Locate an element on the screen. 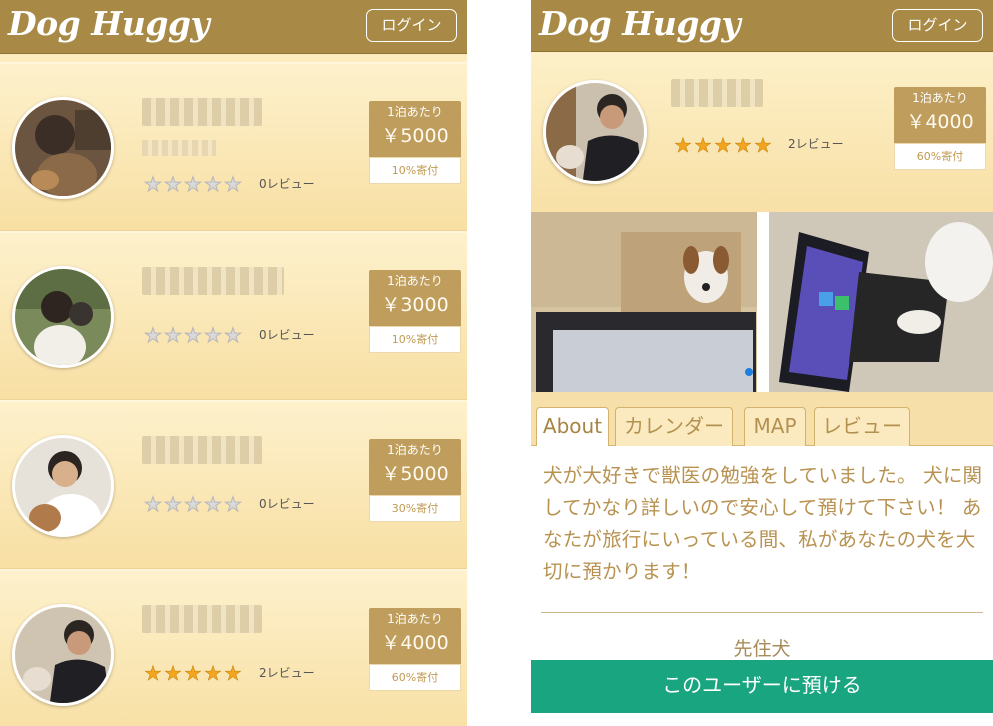 This screenshot has width=993, height=726. sitter-card: ★ ★ ★ ★ ★ 2レビュー 1泊あたり ￥4000 60%寄付 is located at coordinates (233, 647).